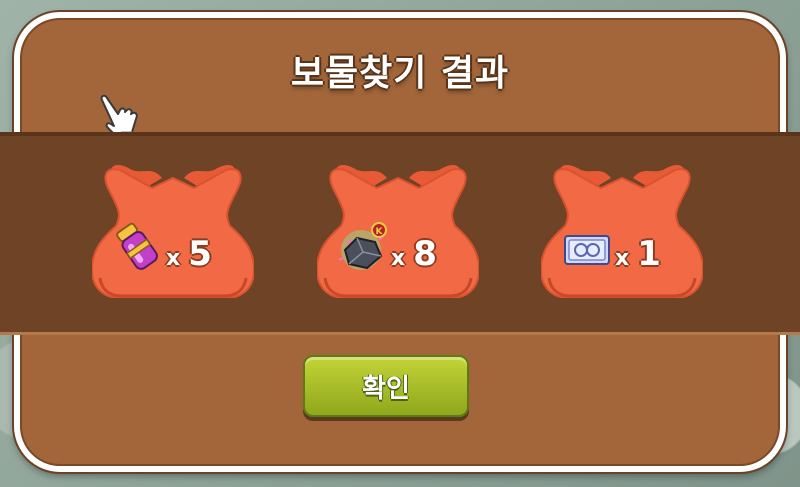 The height and width of the screenshot is (487, 800). What do you see at coordinates (380, 232) in the screenshot?
I see `svg-text: K` at bounding box center [380, 232].